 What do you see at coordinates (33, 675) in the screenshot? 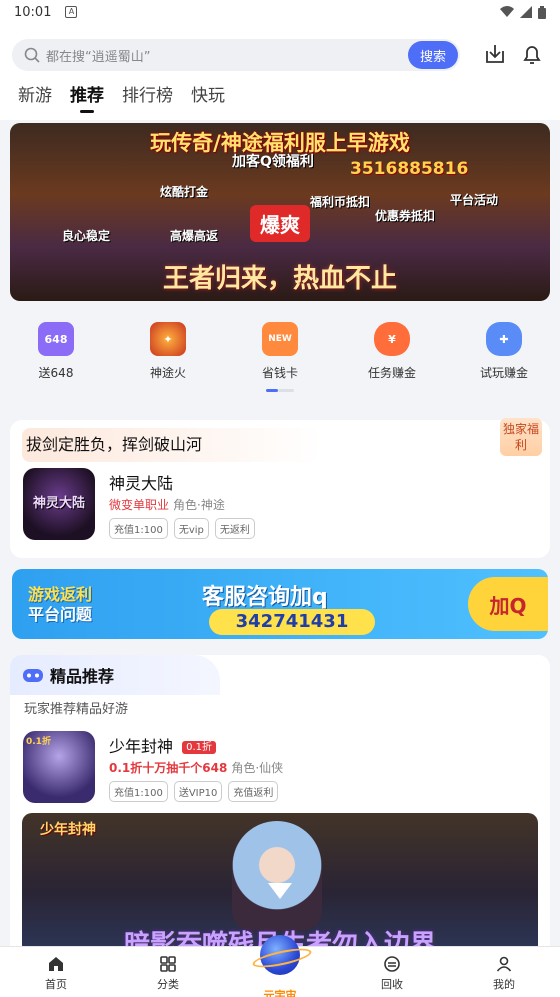
I see `gamepad-icon` at bounding box center [33, 675].